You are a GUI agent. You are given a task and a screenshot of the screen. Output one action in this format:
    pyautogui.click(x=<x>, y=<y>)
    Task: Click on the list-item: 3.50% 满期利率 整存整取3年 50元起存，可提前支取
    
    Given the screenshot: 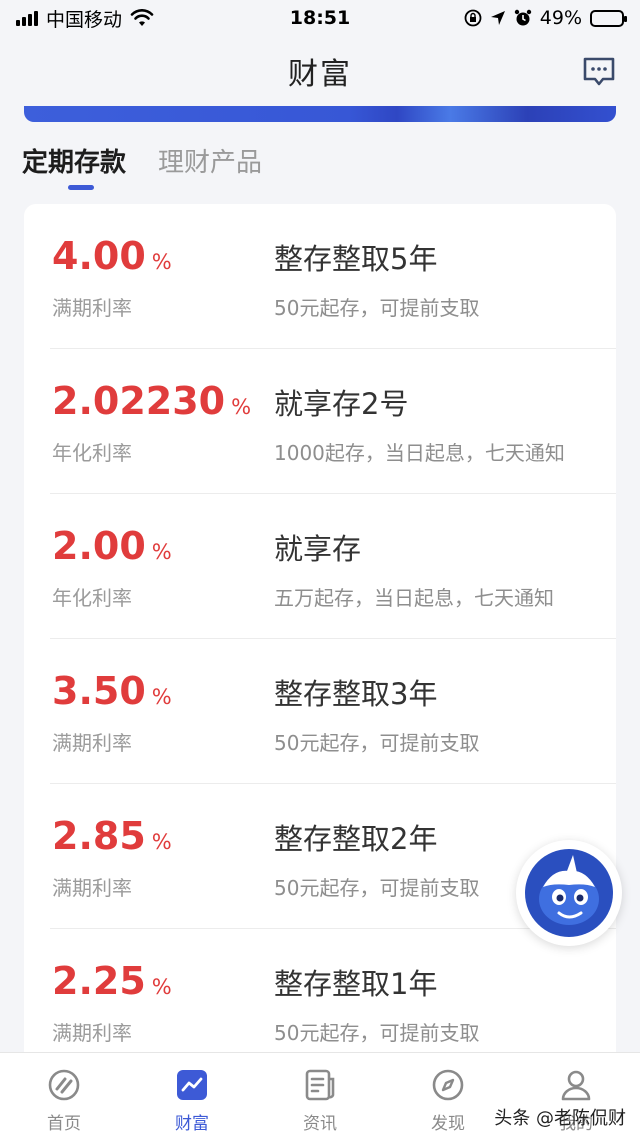 What is the action you would take?
    pyautogui.click(x=333, y=711)
    